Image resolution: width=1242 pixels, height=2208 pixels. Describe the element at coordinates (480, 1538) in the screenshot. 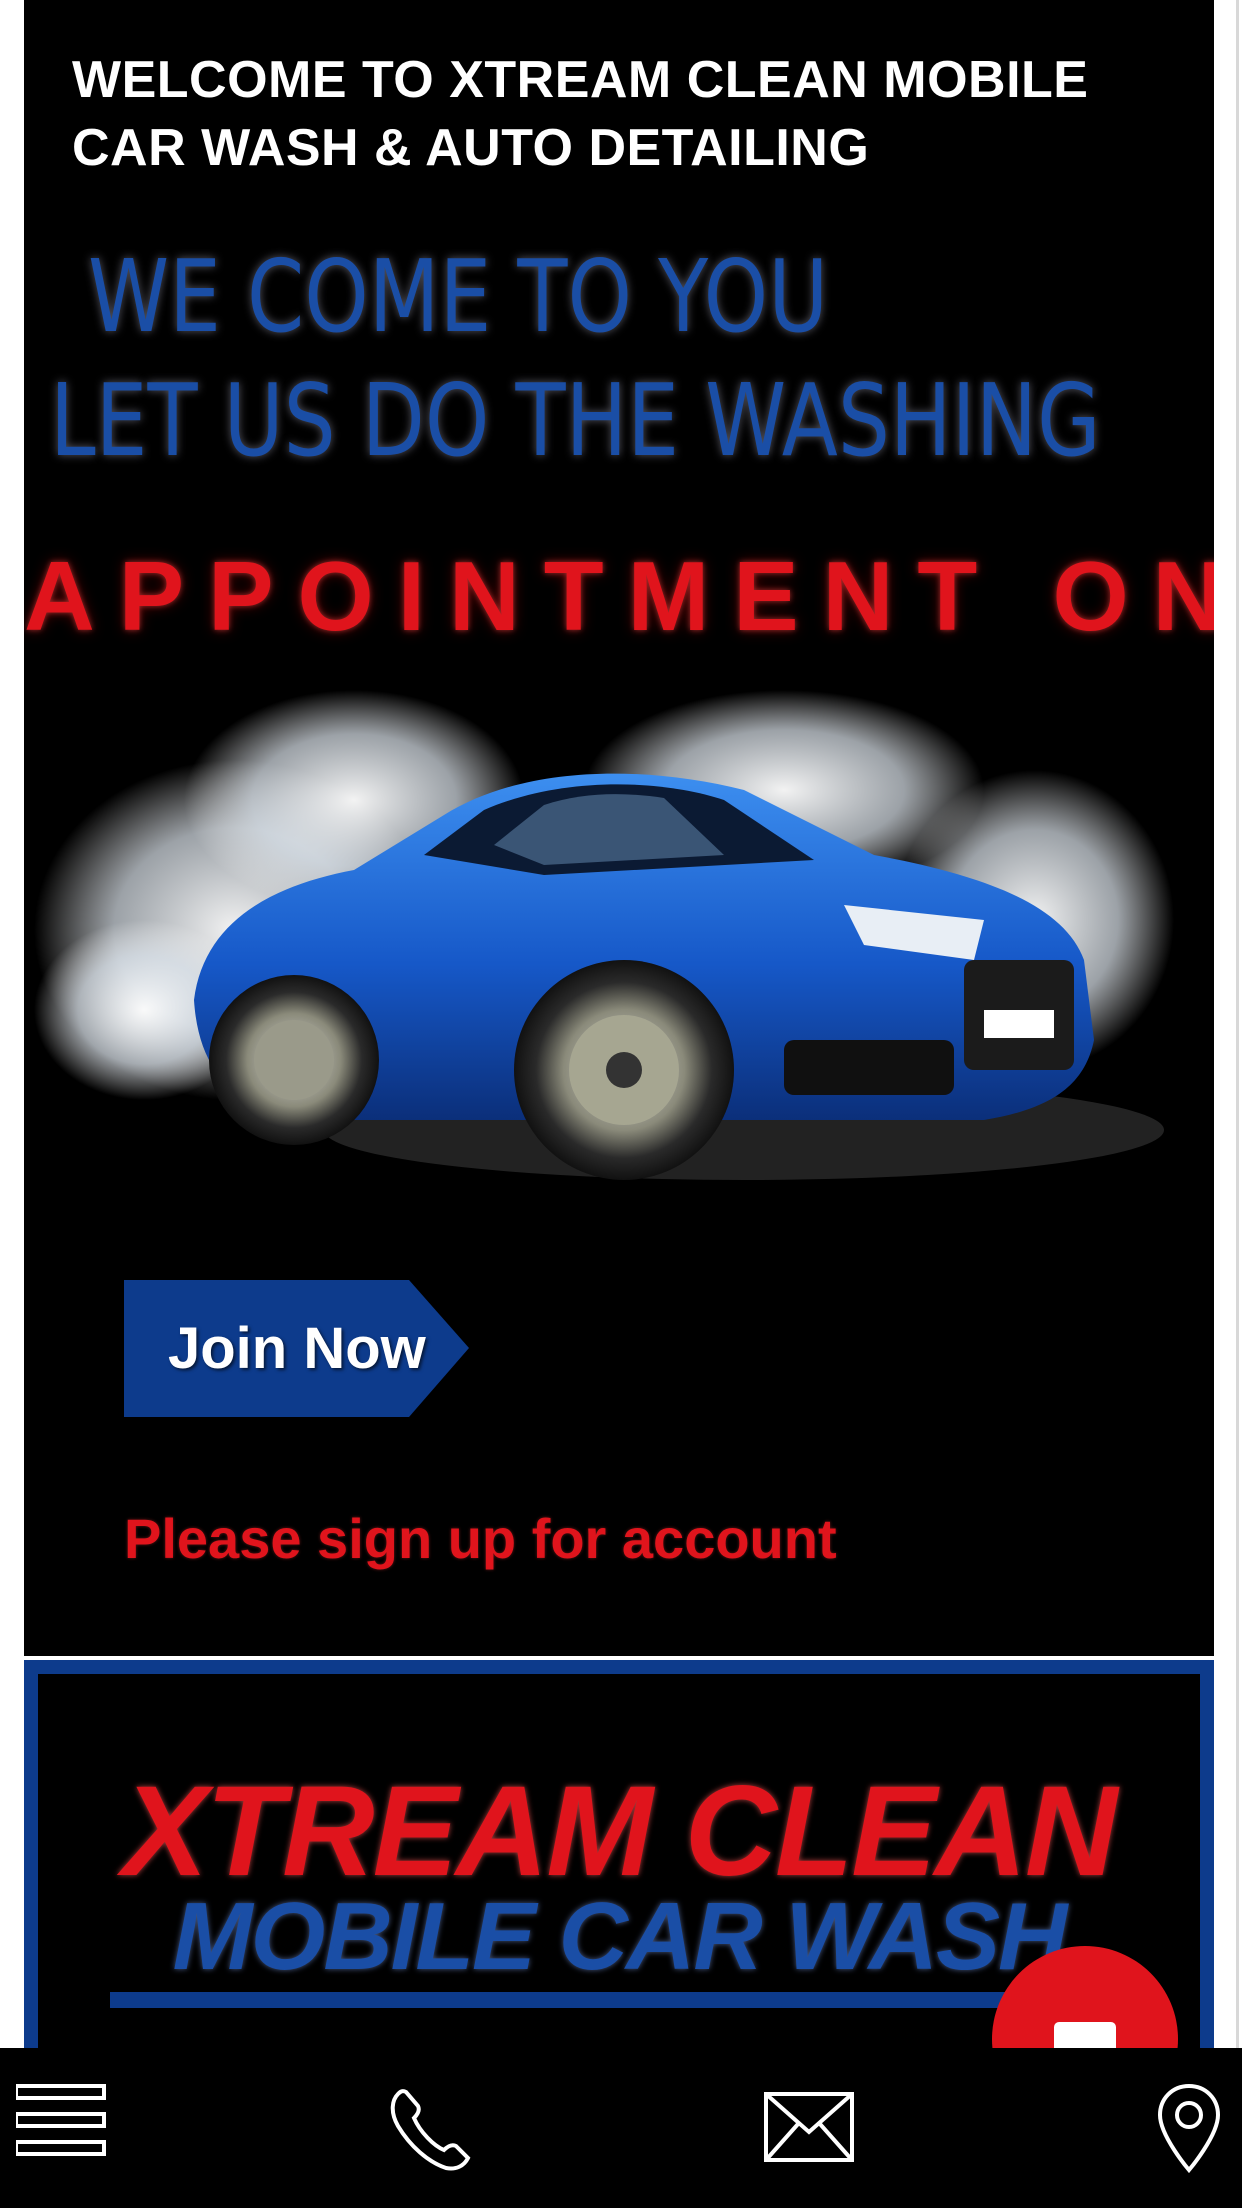

I see `signup-prompt: Please sign up for account` at that location.